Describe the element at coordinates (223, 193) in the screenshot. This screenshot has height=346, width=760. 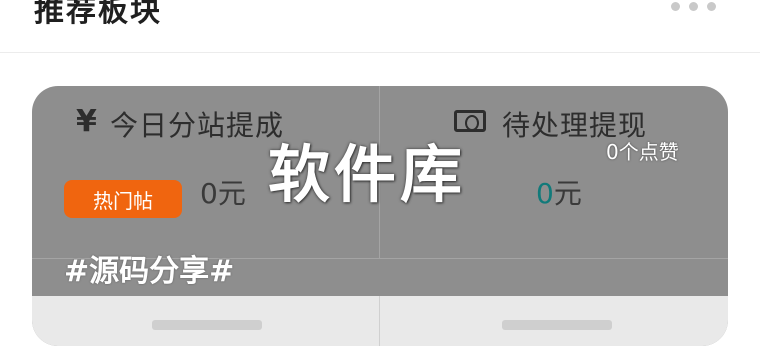
I see `commission-value: 0元` at that location.